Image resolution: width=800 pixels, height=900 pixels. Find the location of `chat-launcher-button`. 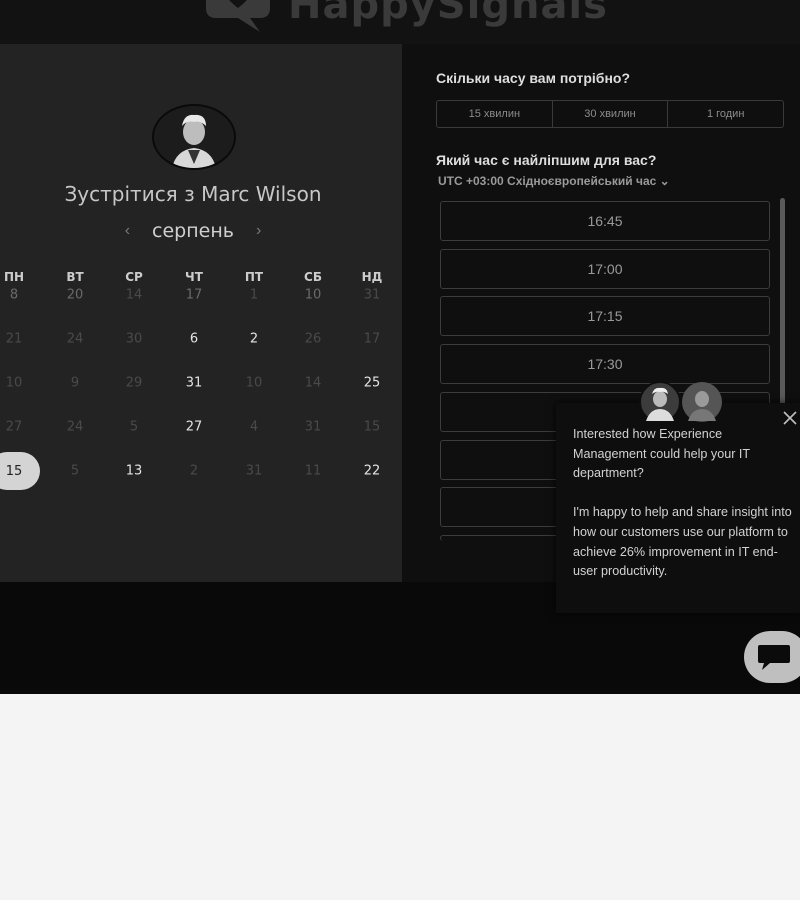

chat-launcher-button is located at coordinates (772, 657).